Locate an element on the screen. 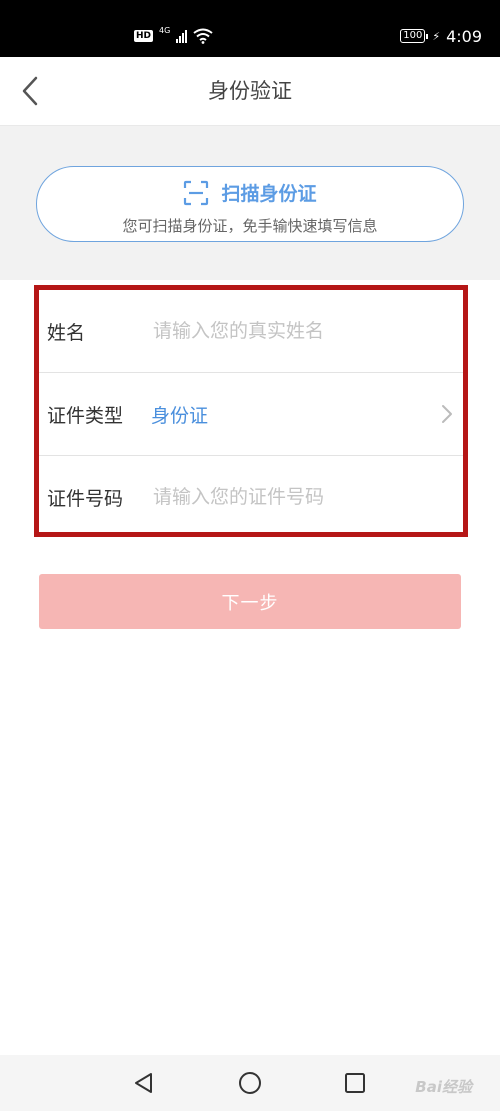 The width and height of the screenshot is (500, 1111). page-title: 身份验证 is located at coordinates (250, 91).